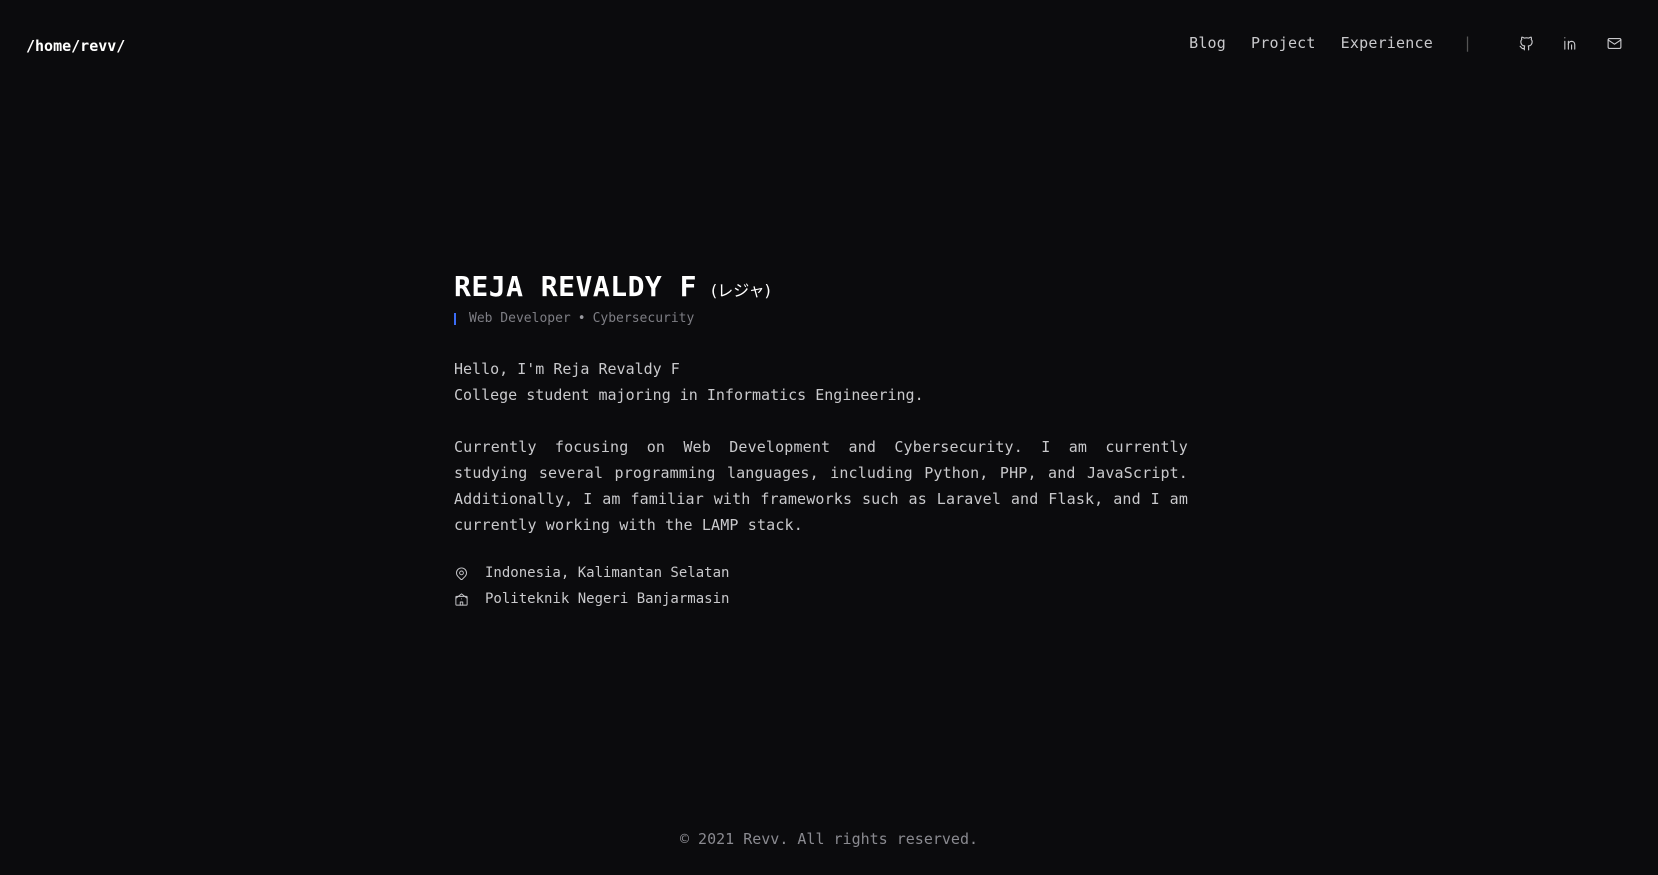 This screenshot has width=1658, height=875. I want to click on profile-name: REJA REVALDY F, so click(576, 286).